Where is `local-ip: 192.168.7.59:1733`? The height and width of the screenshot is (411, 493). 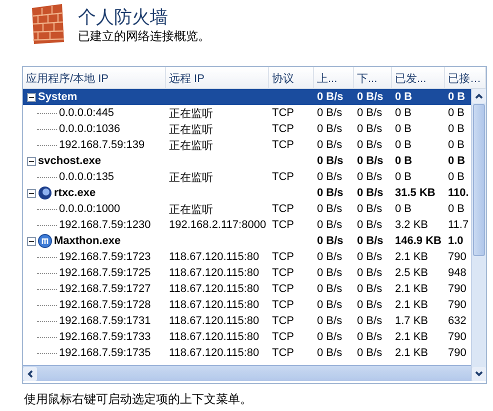
local-ip: 192.168.7.59:1733 is located at coordinates (105, 337).